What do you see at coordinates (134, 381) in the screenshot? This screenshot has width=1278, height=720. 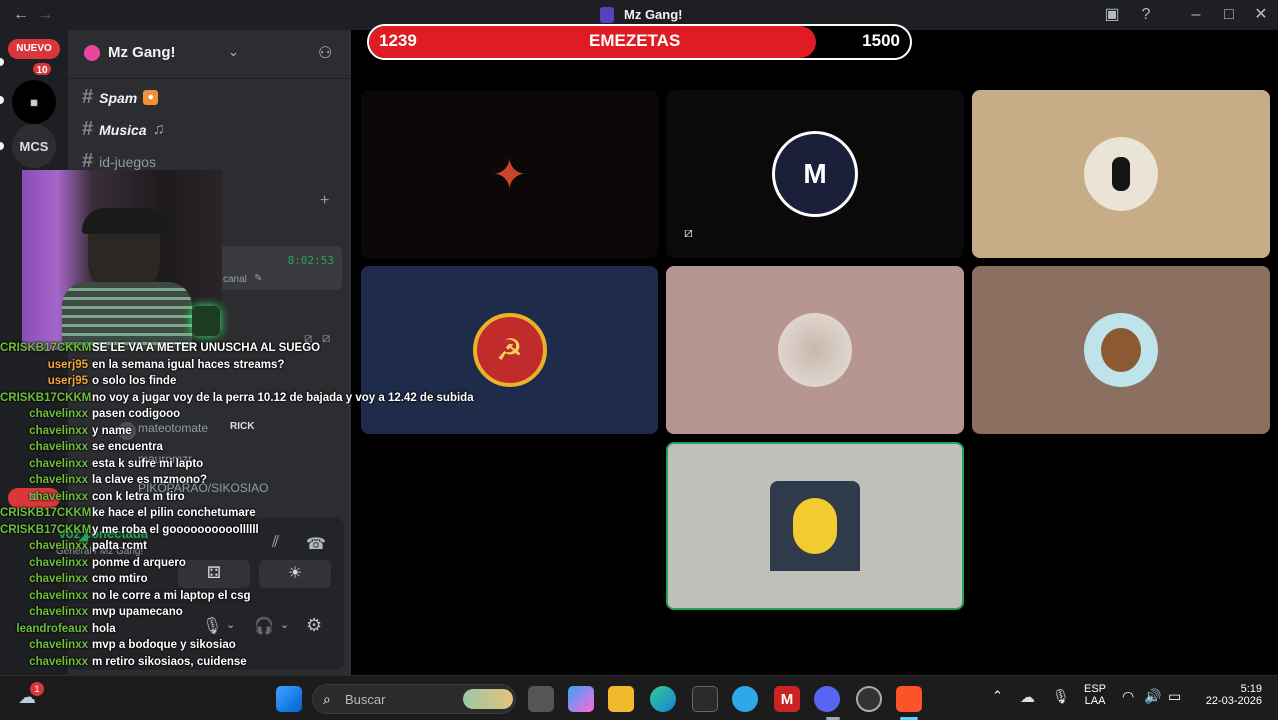 I see `chat-text: o solo los finde` at bounding box center [134, 381].